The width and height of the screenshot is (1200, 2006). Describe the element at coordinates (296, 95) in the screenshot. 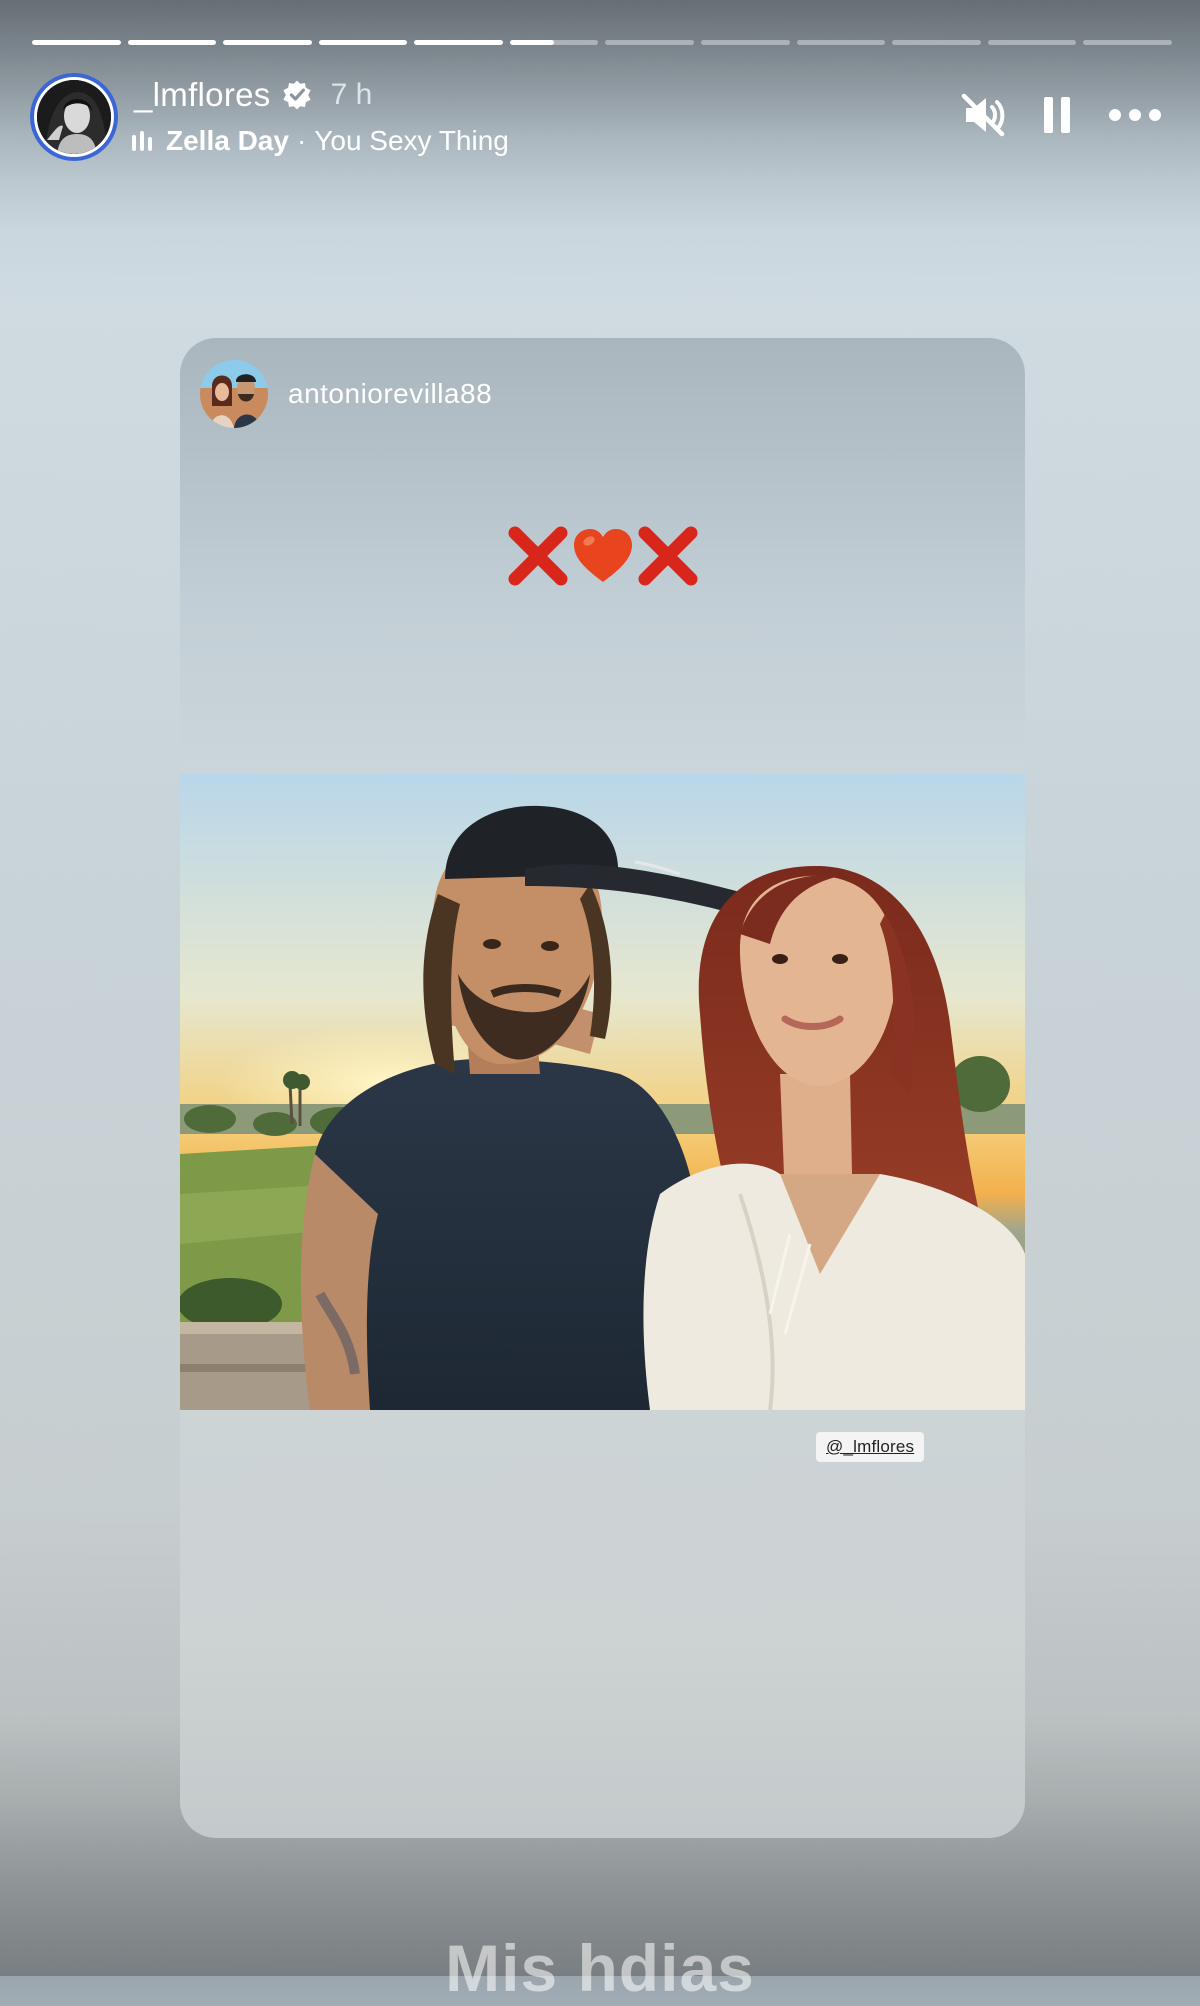

I see `verified-badge-icon` at that location.